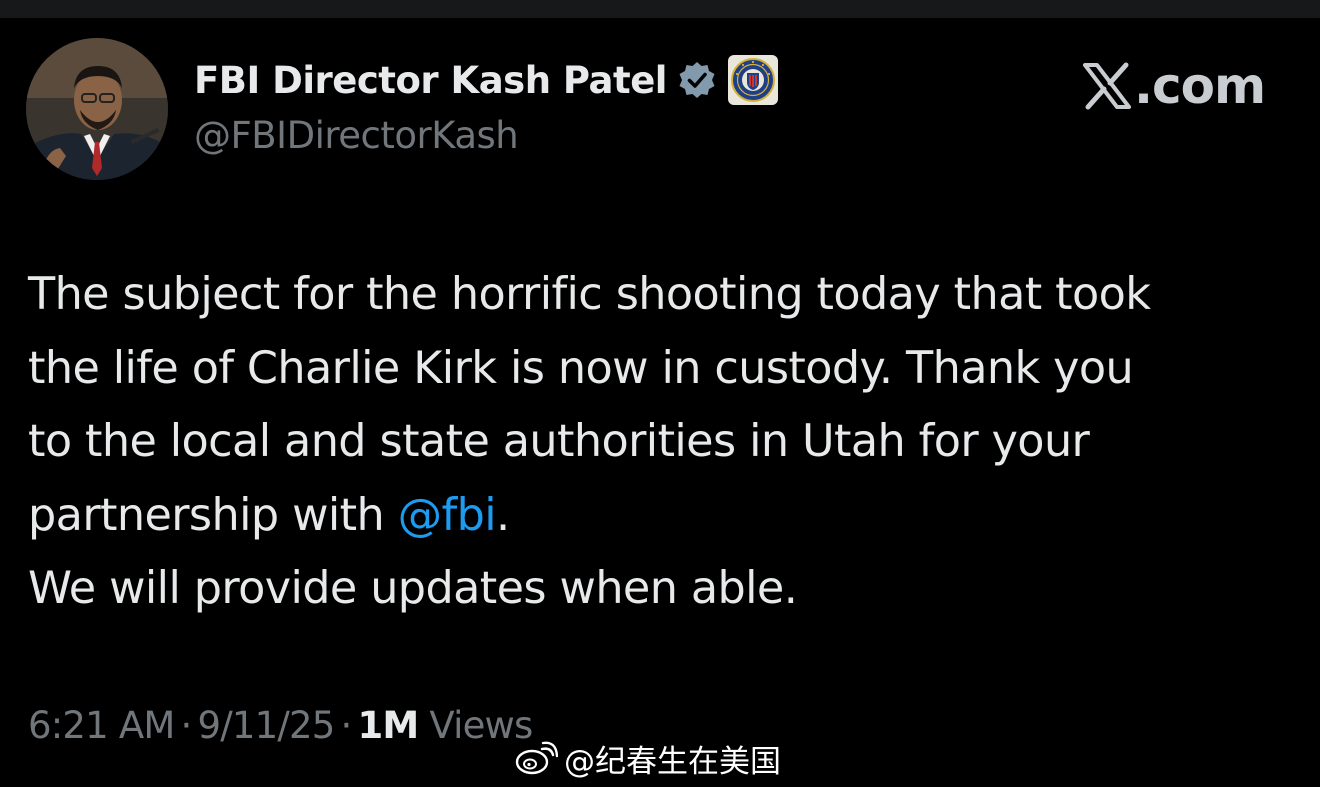 This screenshot has width=1320, height=787. What do you see at coordinates (672, 761) in the screenshot?
I see `watermark-text: @纪春生在美国` at bounding box center [672, 761].